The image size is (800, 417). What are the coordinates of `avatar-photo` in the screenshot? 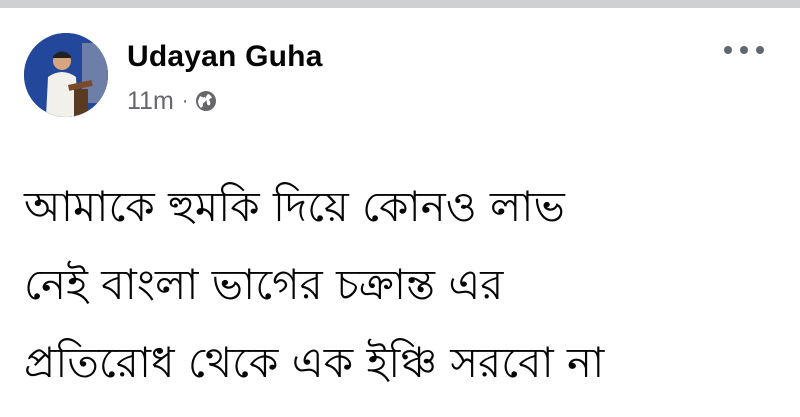 It's located at (66, 75).